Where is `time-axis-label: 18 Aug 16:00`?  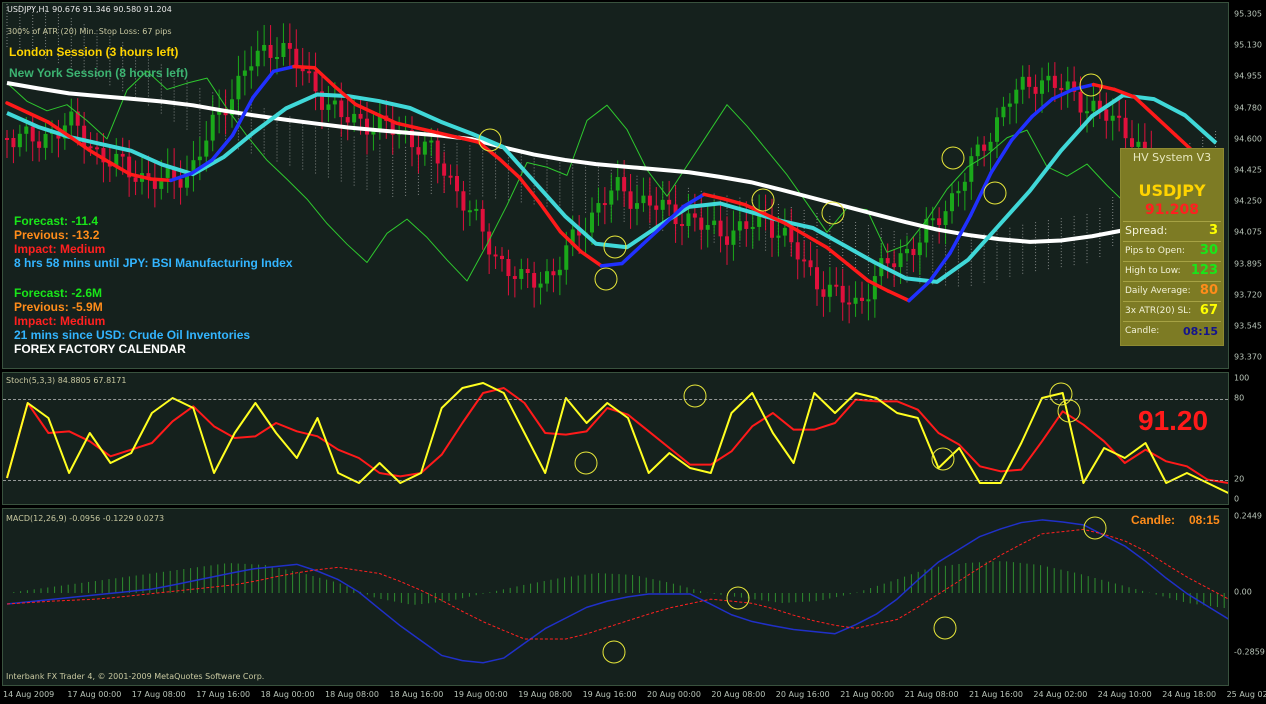
time-axis-label: 18 Aug 16:00 is located at coordinates (416, 694).